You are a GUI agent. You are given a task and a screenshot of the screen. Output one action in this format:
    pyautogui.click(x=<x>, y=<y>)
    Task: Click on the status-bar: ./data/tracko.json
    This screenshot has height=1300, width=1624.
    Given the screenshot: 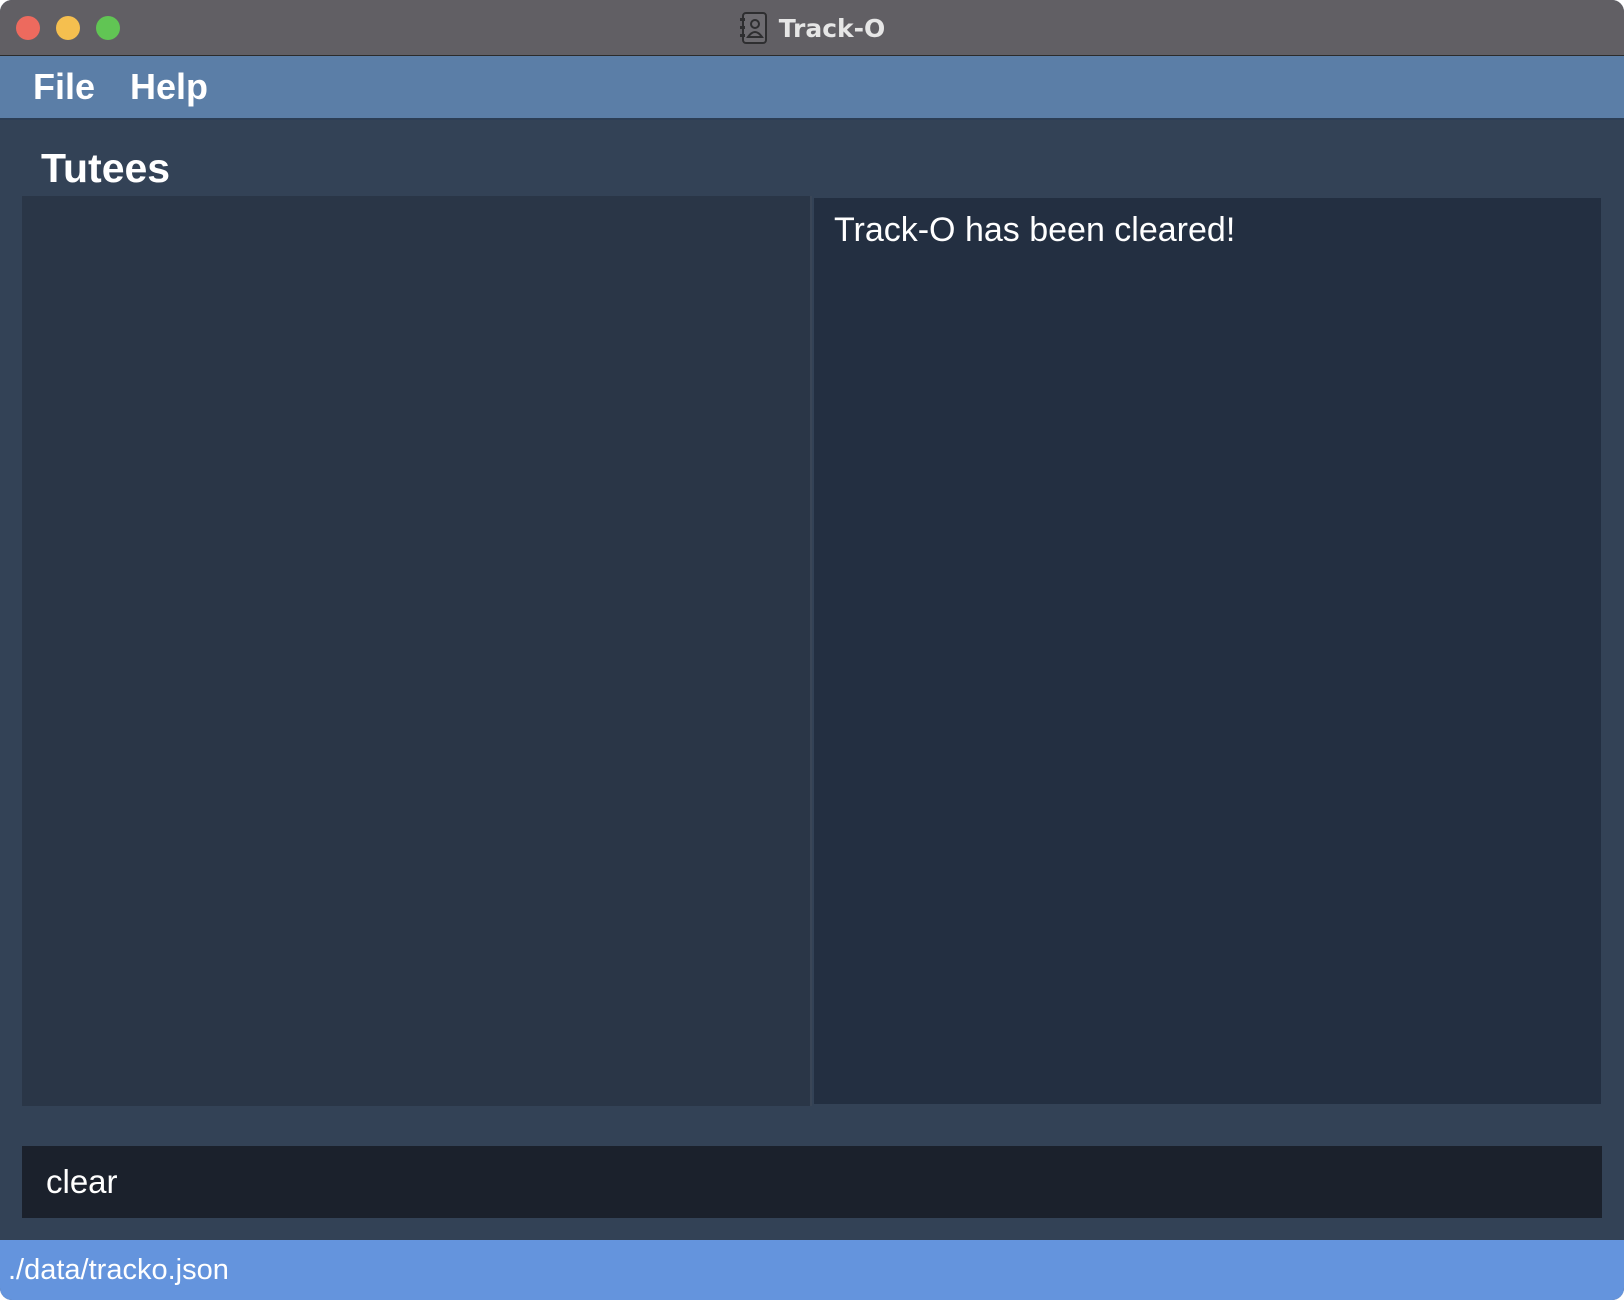 What is the action you would take?
    pyautogui.click(x=812, y=1270)
    